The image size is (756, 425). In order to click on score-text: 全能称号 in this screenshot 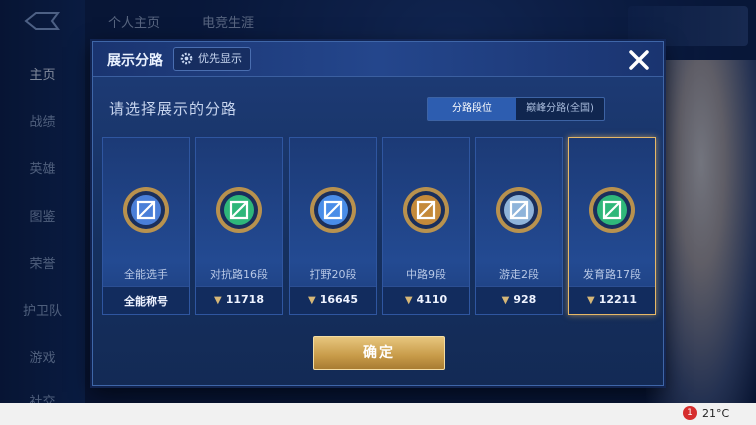, I will do `click(146, 301)`.